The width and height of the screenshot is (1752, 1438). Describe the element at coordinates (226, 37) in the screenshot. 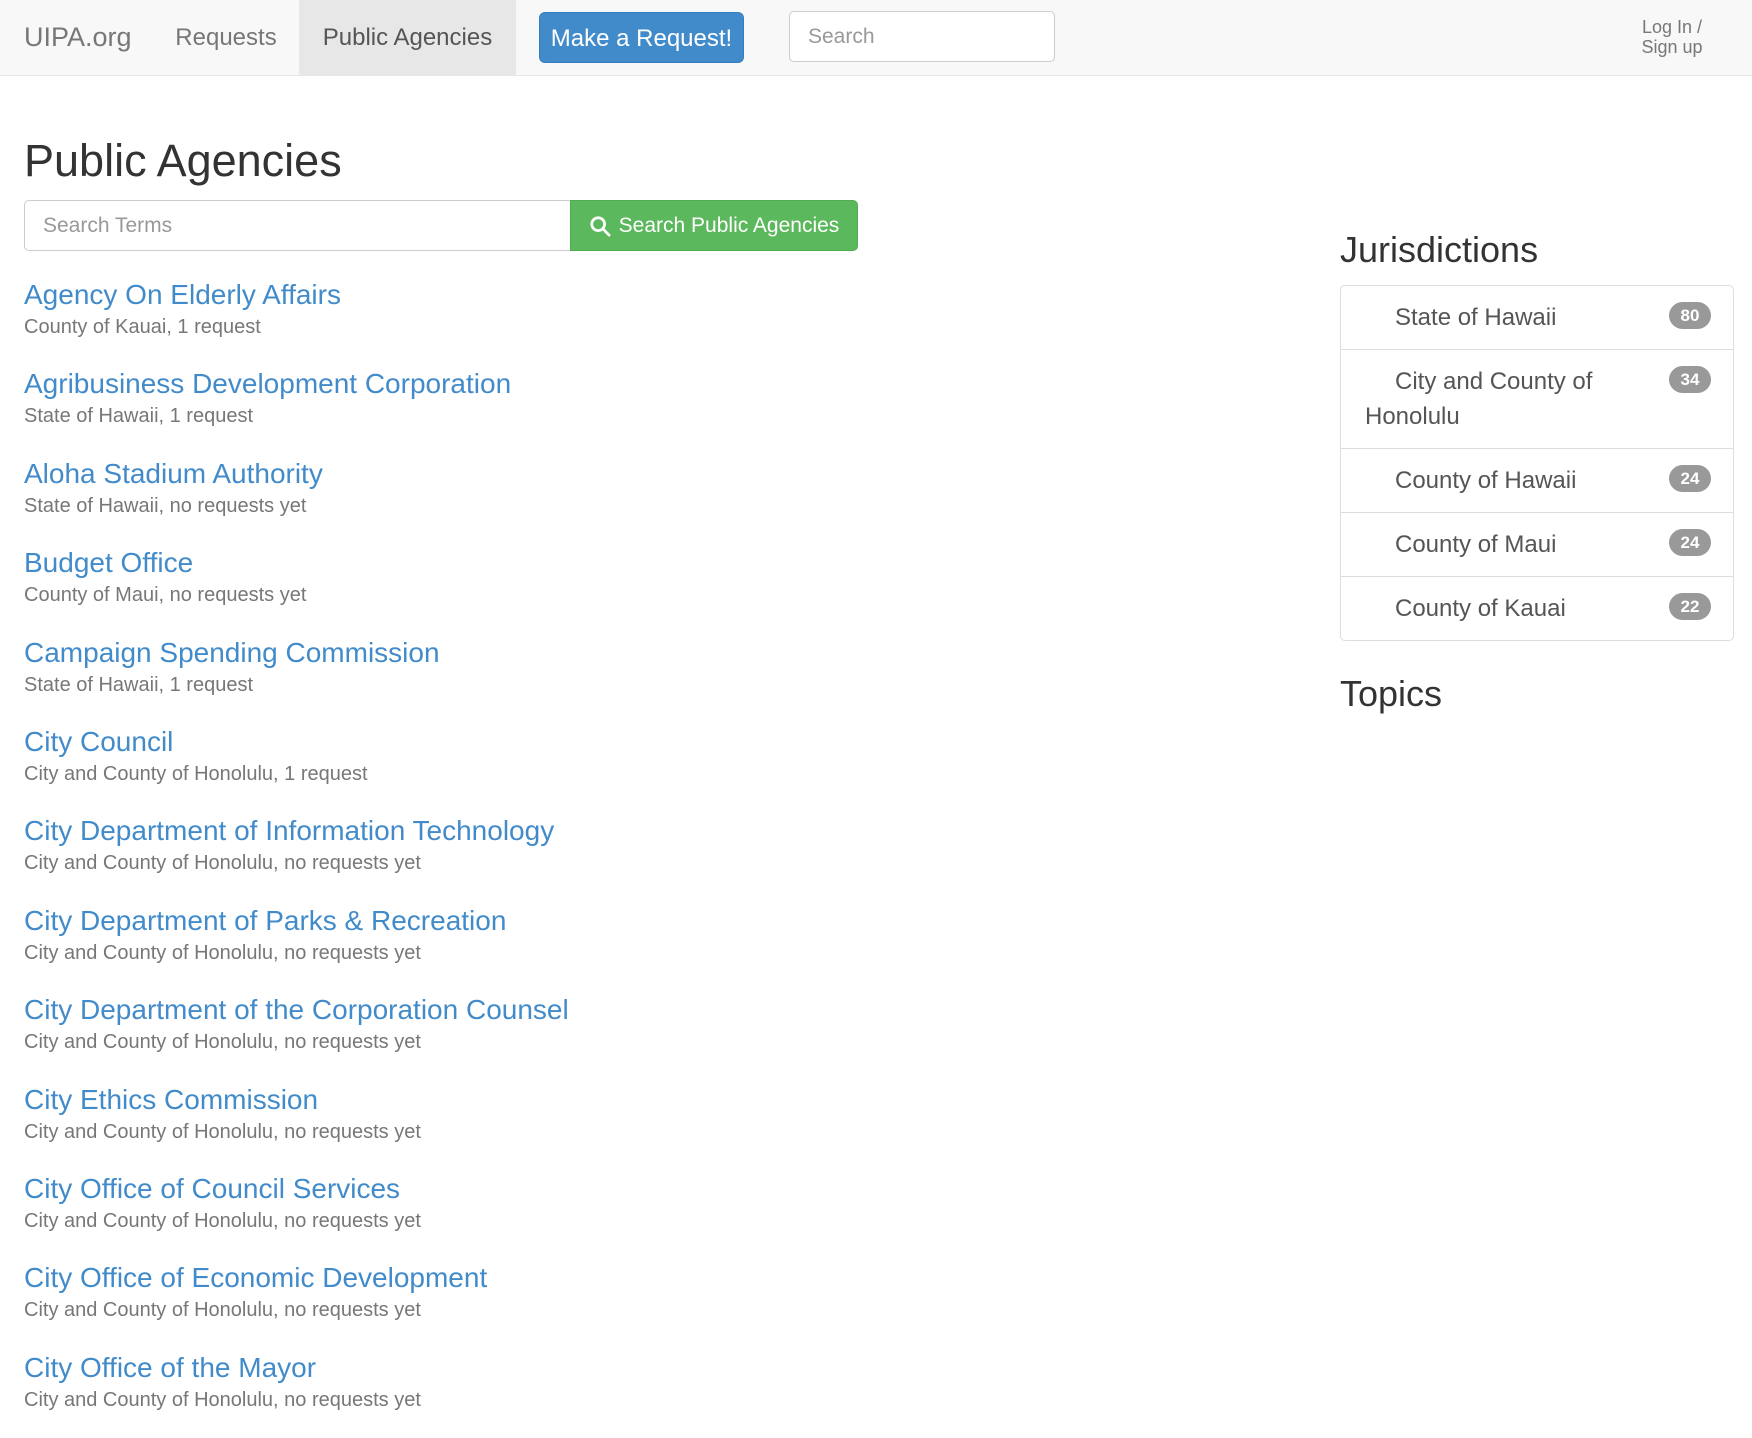

I see `nav-requests: Requests` at that location.